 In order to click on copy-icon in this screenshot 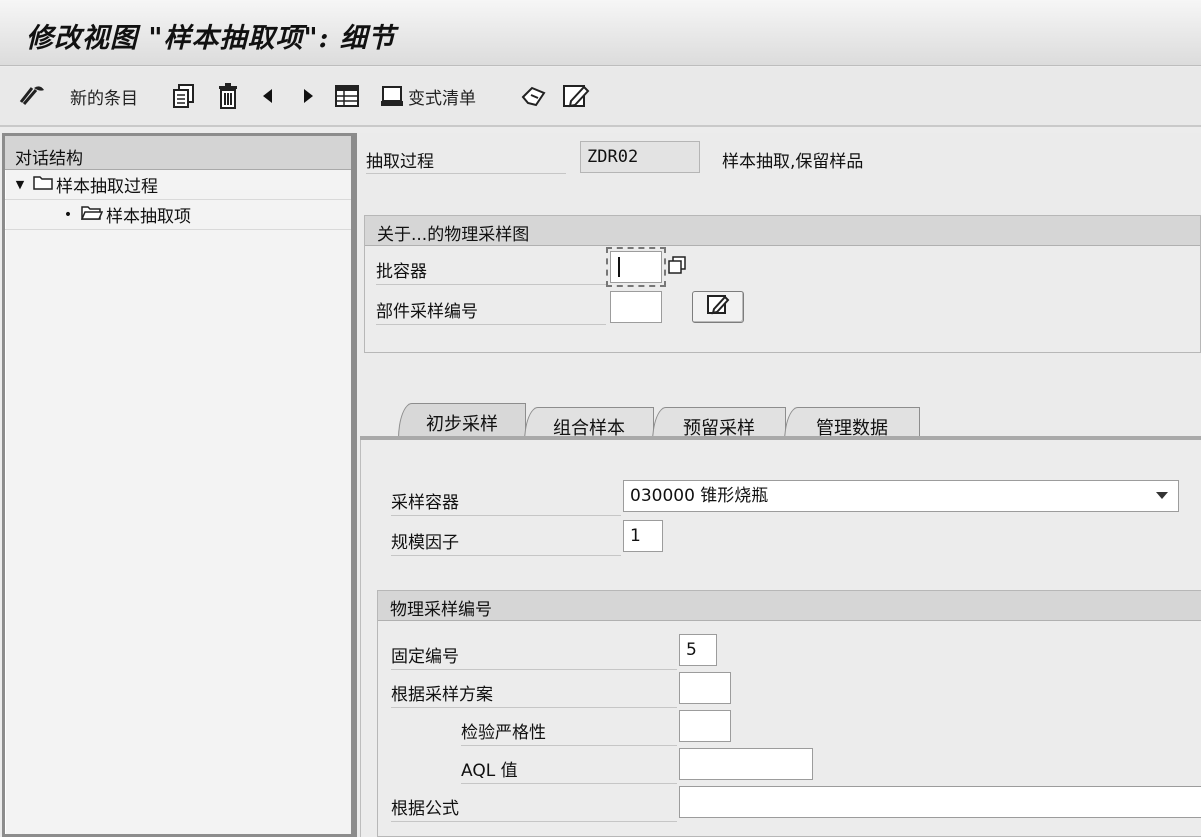, I will do `click(184, 96)`.